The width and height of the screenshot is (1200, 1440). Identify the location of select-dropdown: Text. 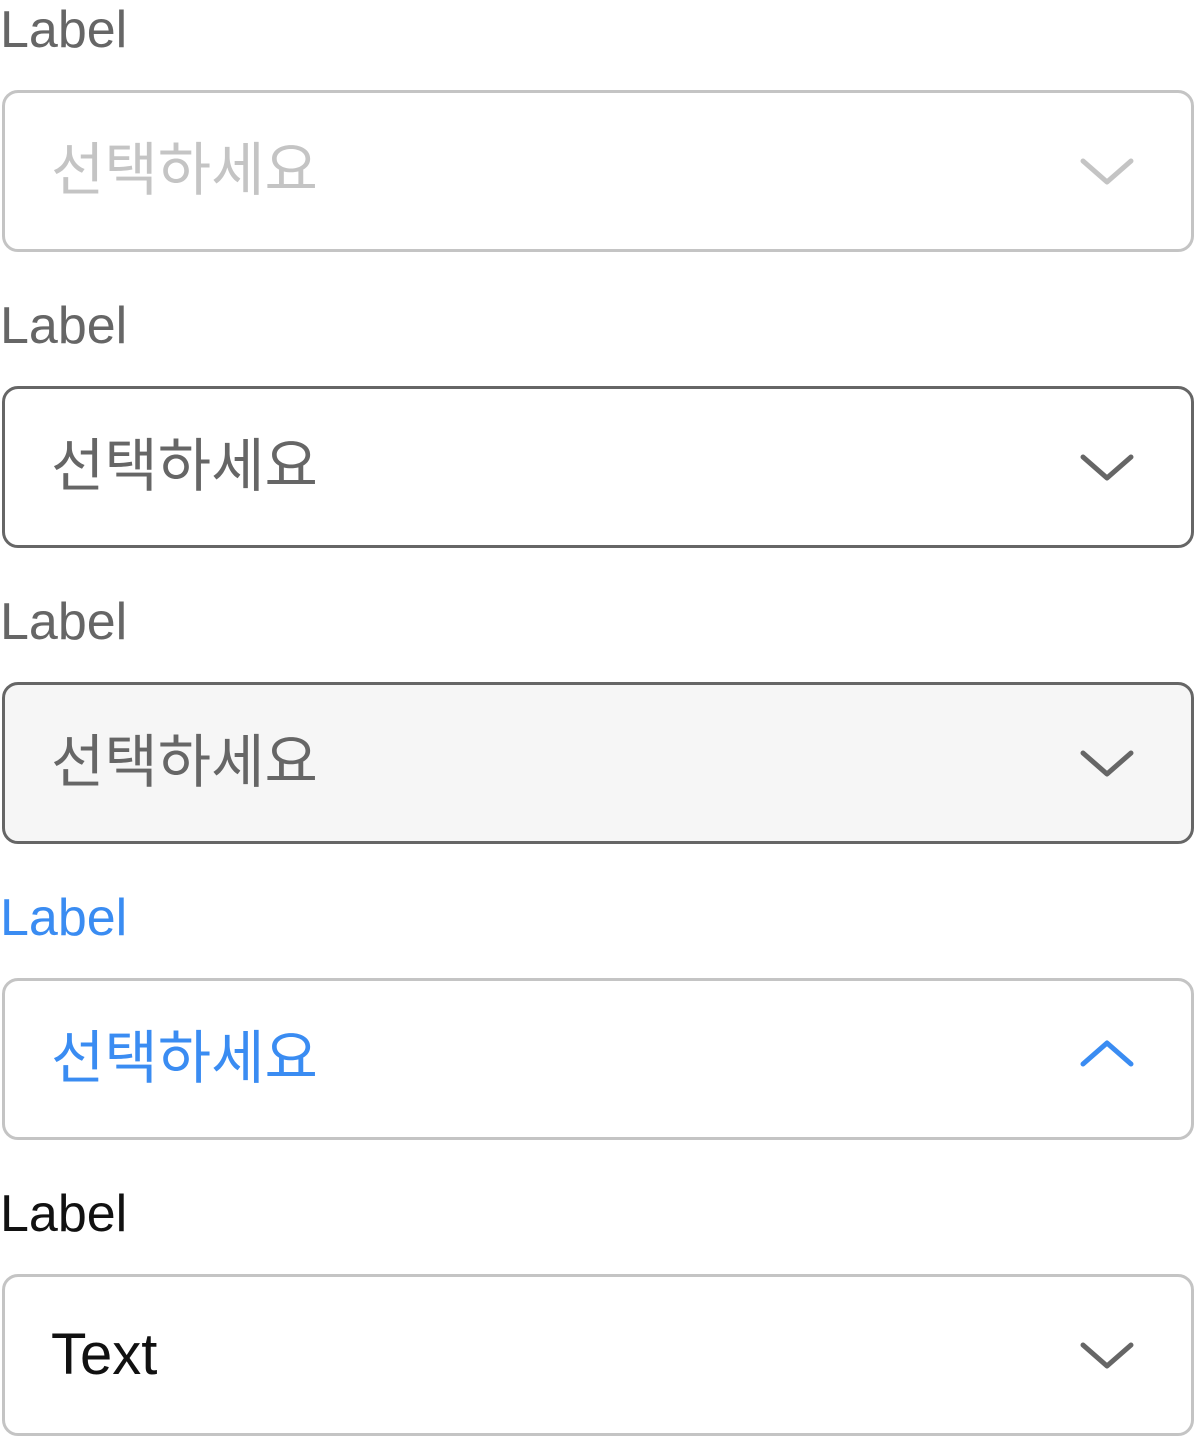
(598, 1355).